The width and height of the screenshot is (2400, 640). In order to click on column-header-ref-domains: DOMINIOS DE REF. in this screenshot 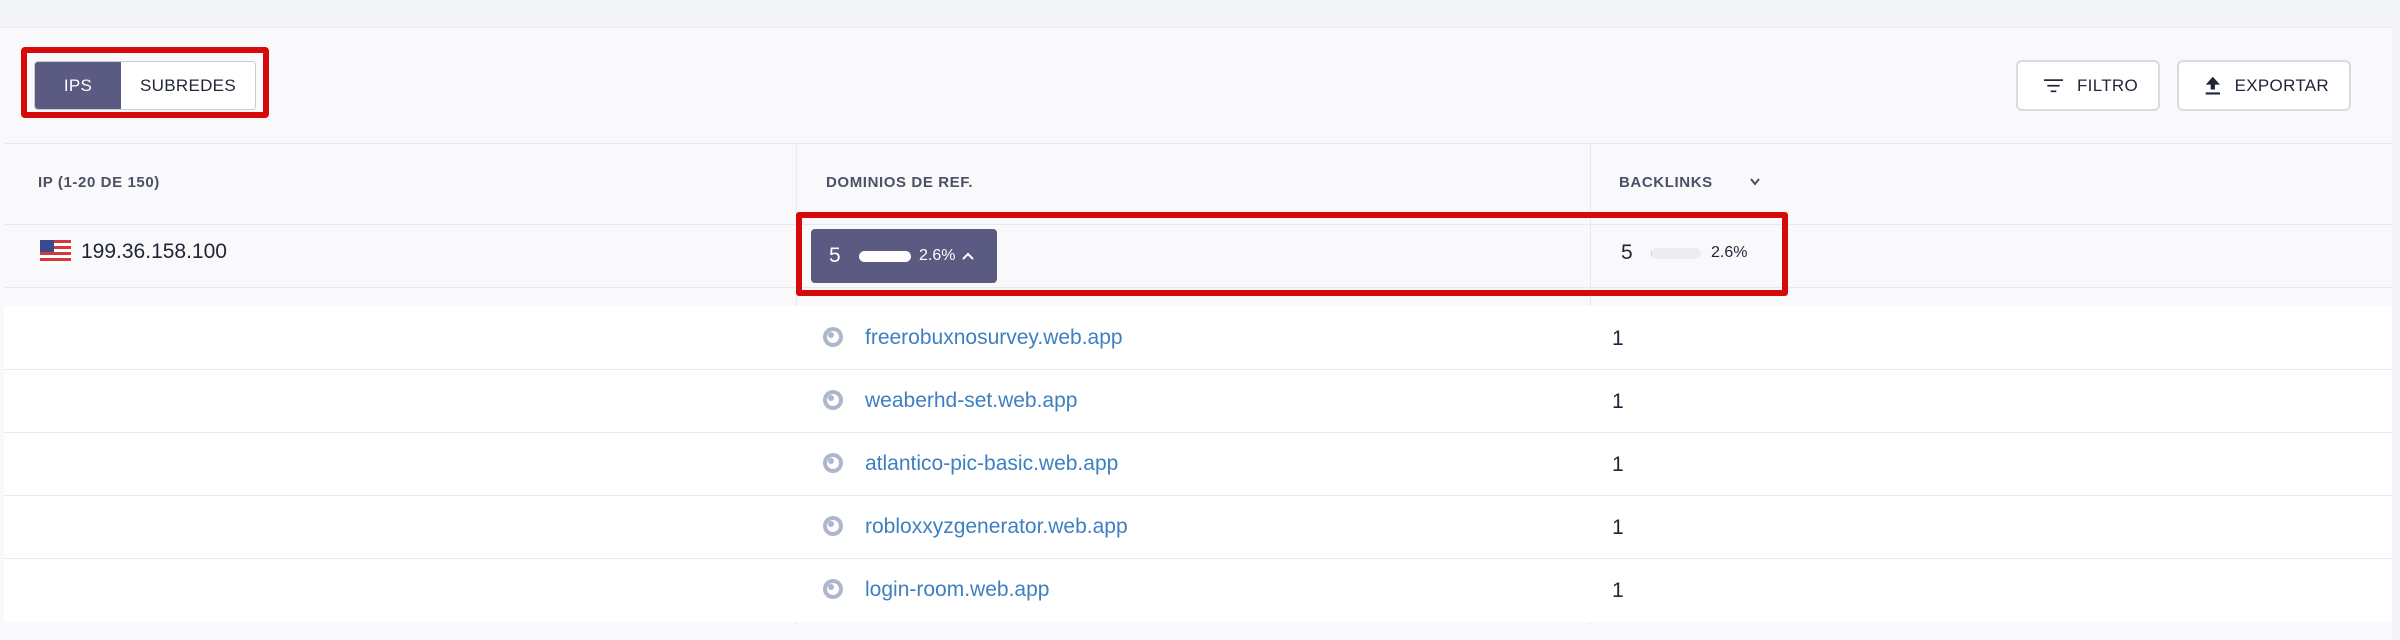, I will do `click(899, 182)`.